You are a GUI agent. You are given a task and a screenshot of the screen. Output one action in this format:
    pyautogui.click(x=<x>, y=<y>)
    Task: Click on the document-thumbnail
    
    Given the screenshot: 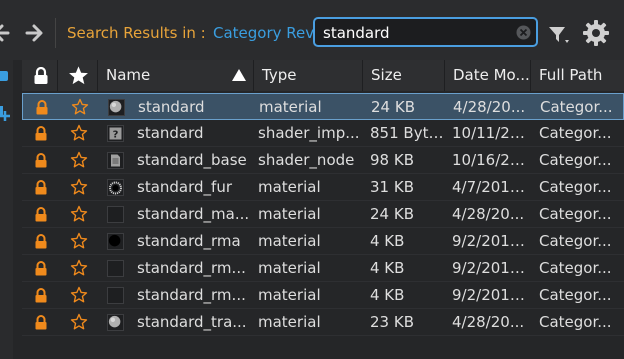 What is the action you would take?
    pyautogui.click(x=115, y=160)
    